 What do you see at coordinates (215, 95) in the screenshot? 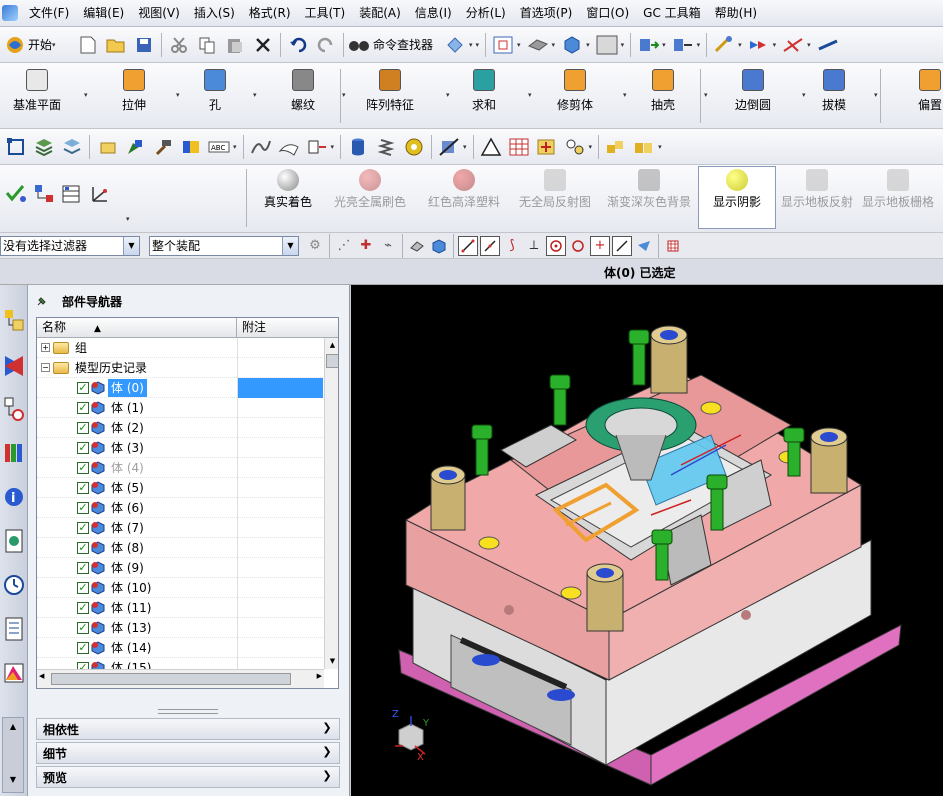
I see `hole-button: 孔` at bounding box center [215, 95].